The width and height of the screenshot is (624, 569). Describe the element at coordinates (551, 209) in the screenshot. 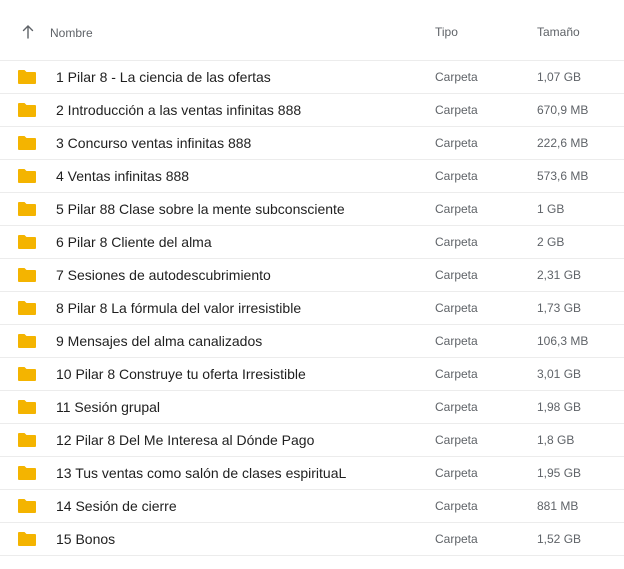

I see `file-size: 1 GB` at that location.